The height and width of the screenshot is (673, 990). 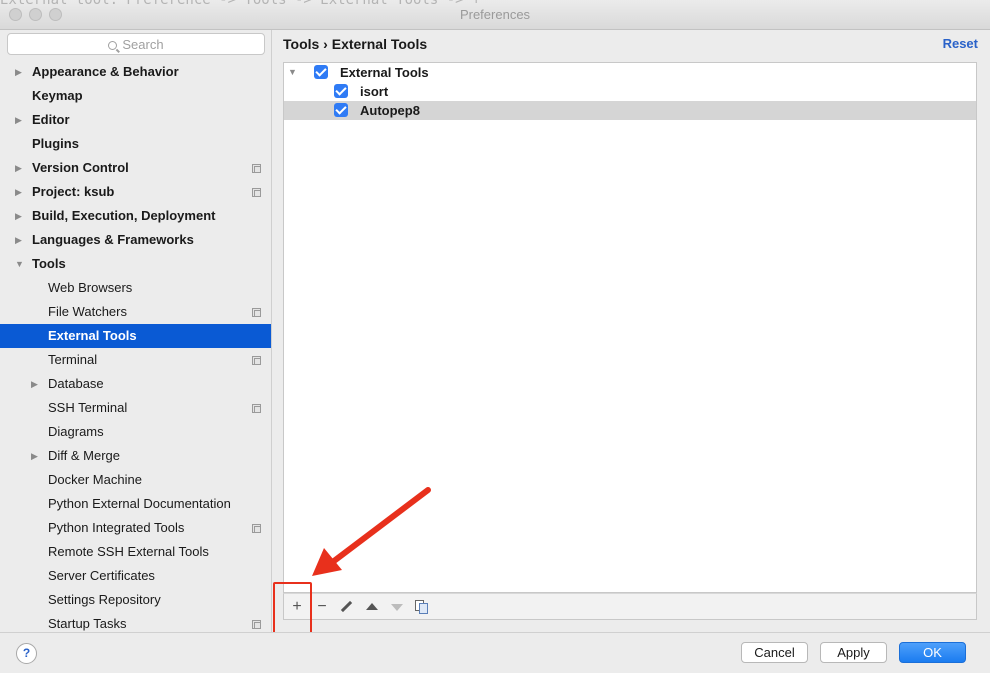 I want to click on window-title: Preferences, so click(x=495, y=14).